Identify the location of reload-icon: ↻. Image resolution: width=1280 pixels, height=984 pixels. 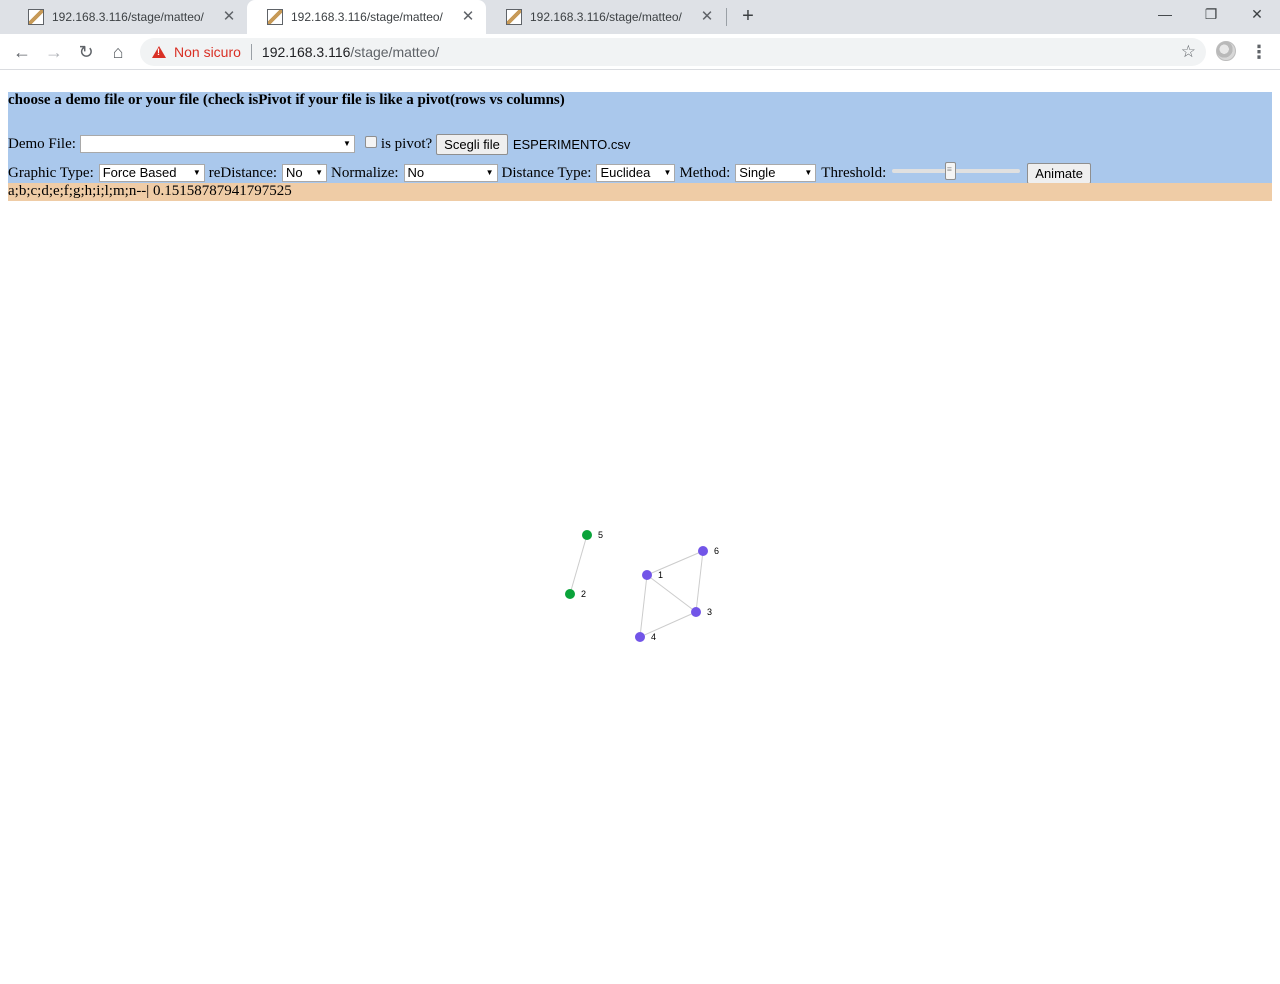
(86, 52).